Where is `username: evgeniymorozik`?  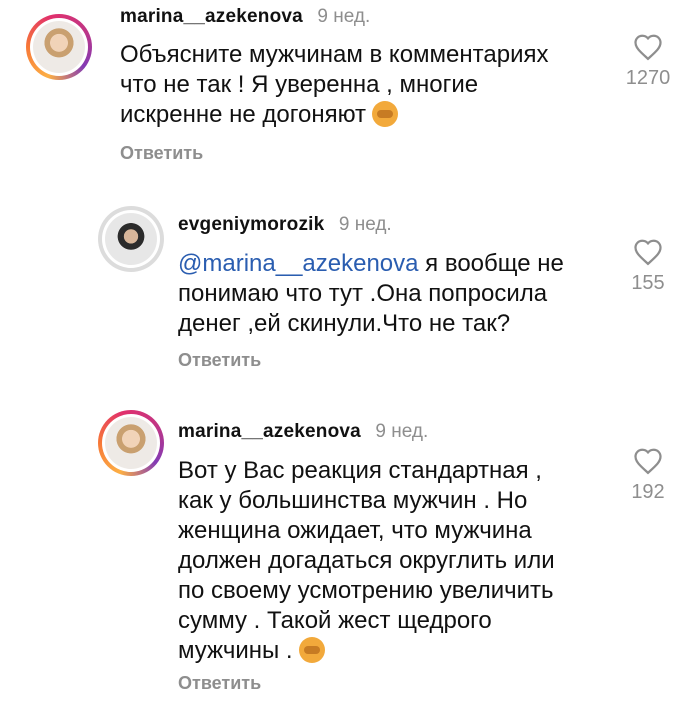
username: evgeniymorozik is located at coordinates (251, 224).